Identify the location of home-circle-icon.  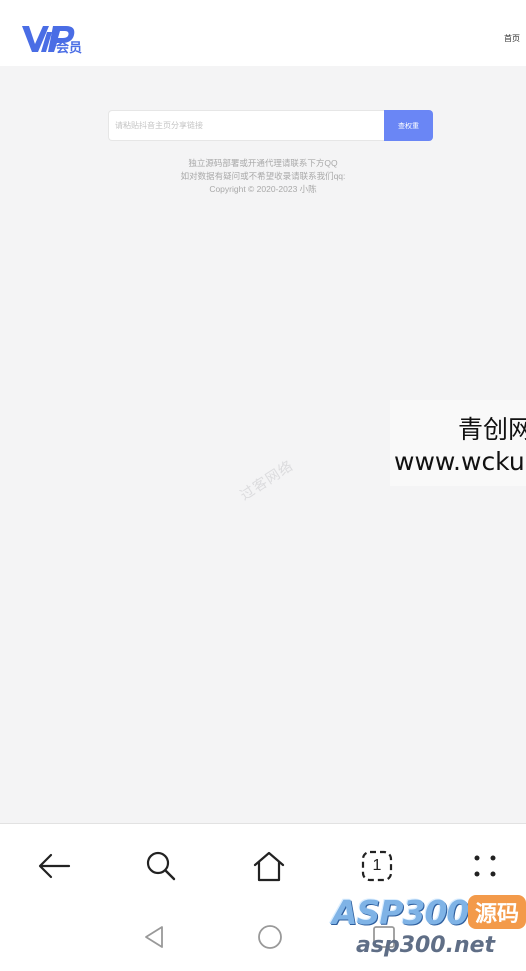
(270, 937).